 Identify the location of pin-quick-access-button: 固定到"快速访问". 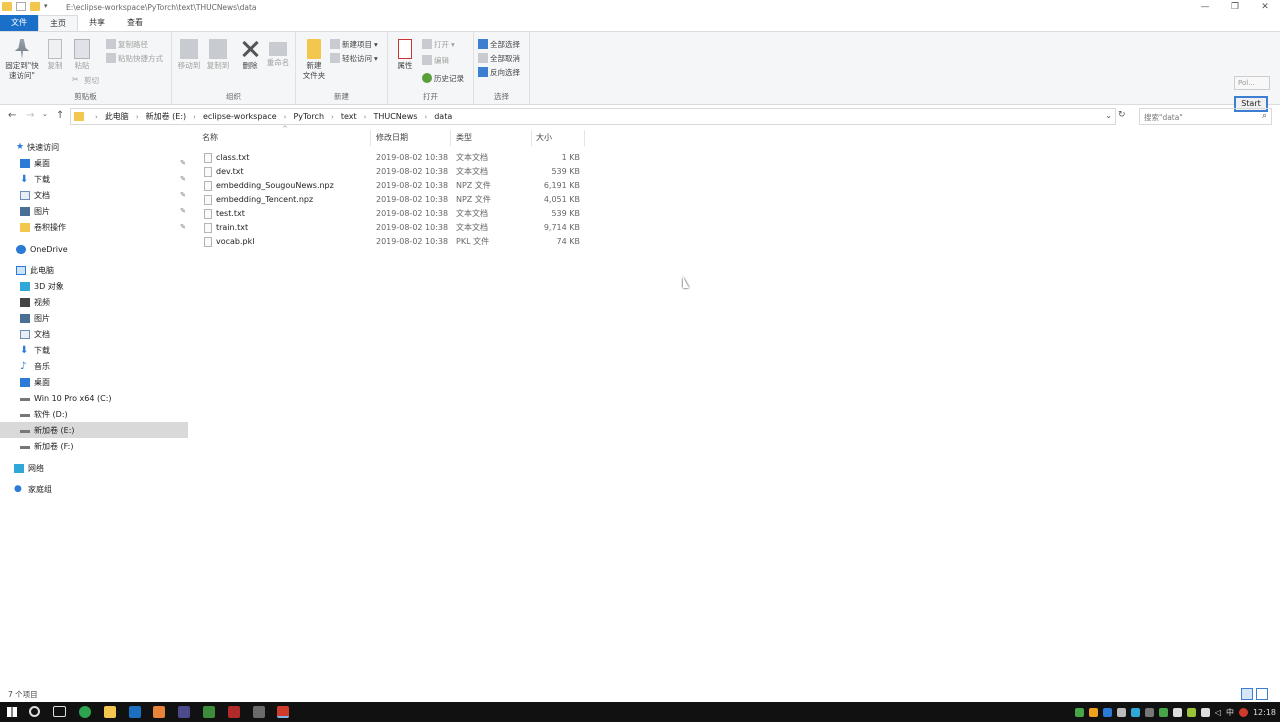
(22, 58).